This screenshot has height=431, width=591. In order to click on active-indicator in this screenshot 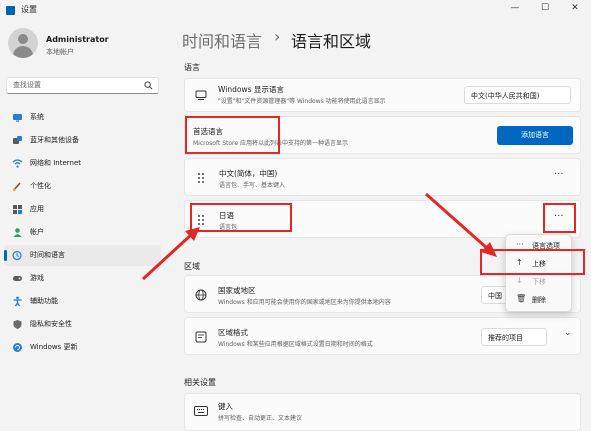, I will do `click(5, 255)`.